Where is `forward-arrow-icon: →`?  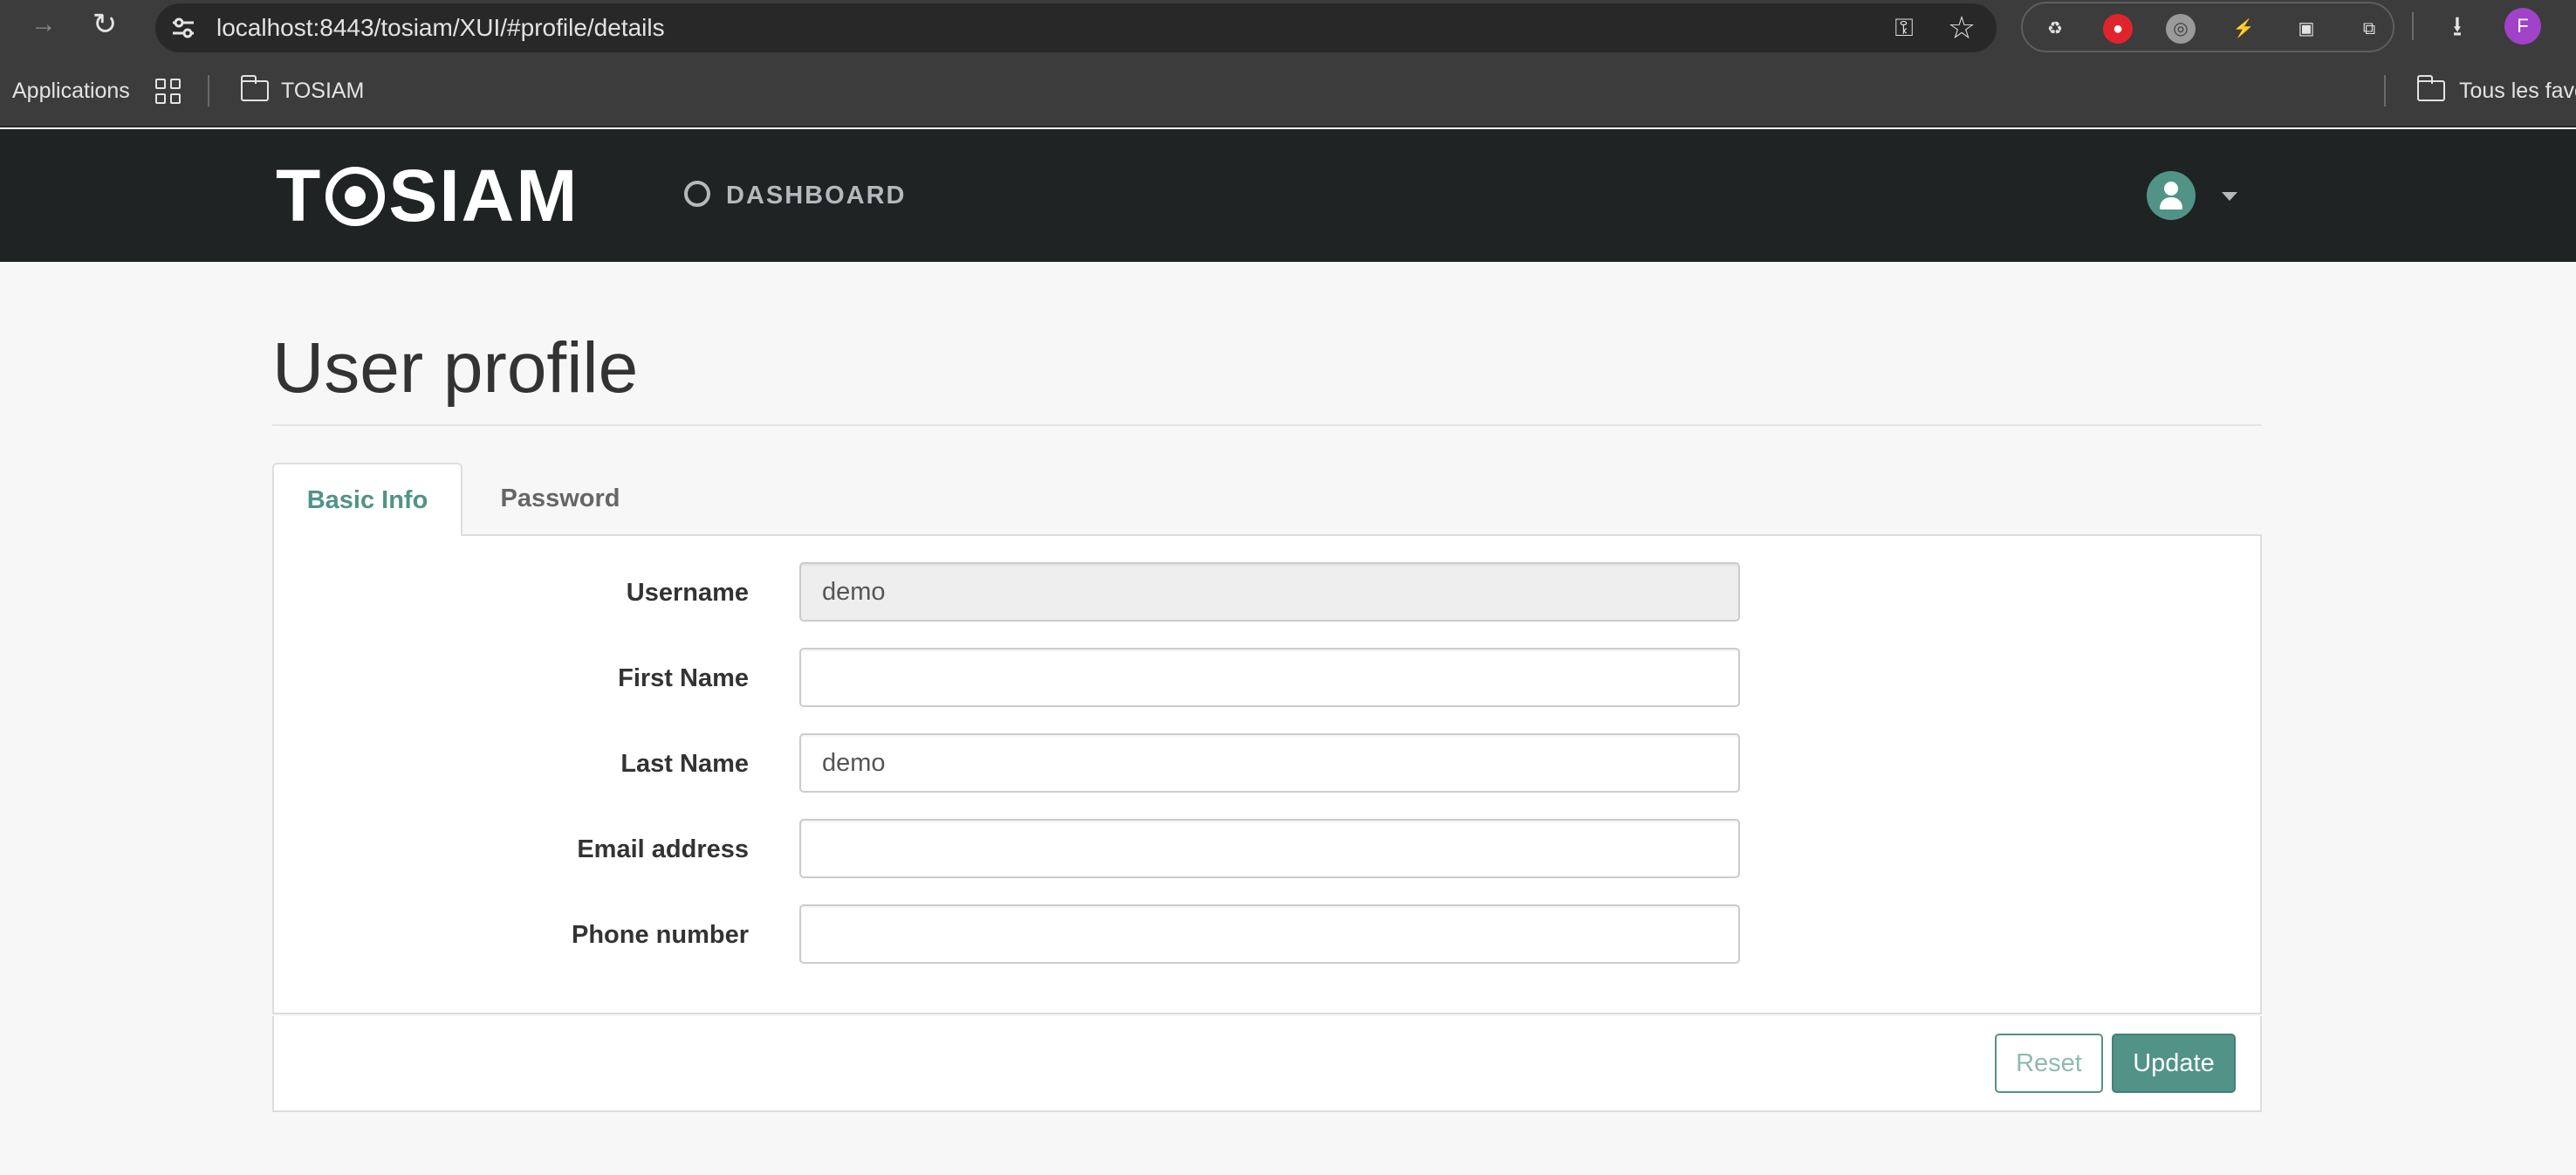 forward-arrow-icon: → is located at coordinates (43, 24).